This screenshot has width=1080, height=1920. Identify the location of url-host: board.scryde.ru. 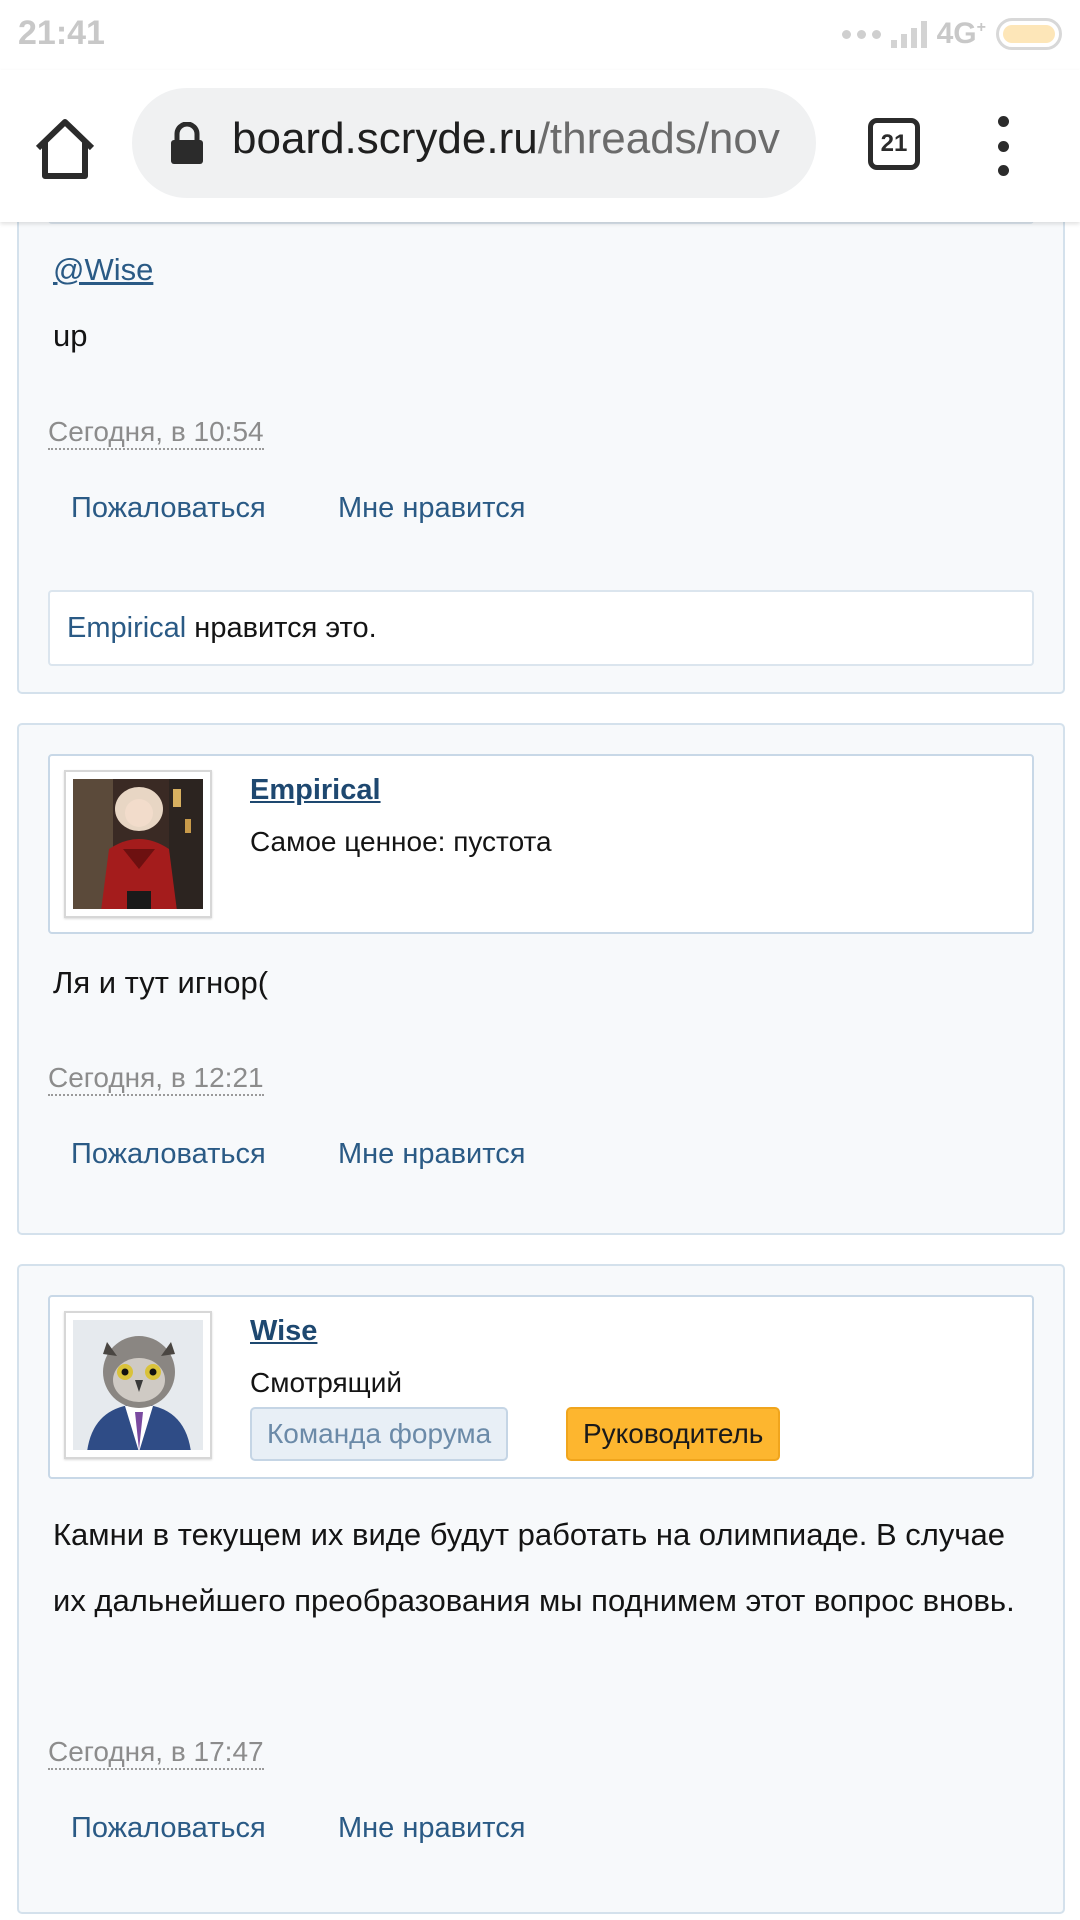
(385, 138).